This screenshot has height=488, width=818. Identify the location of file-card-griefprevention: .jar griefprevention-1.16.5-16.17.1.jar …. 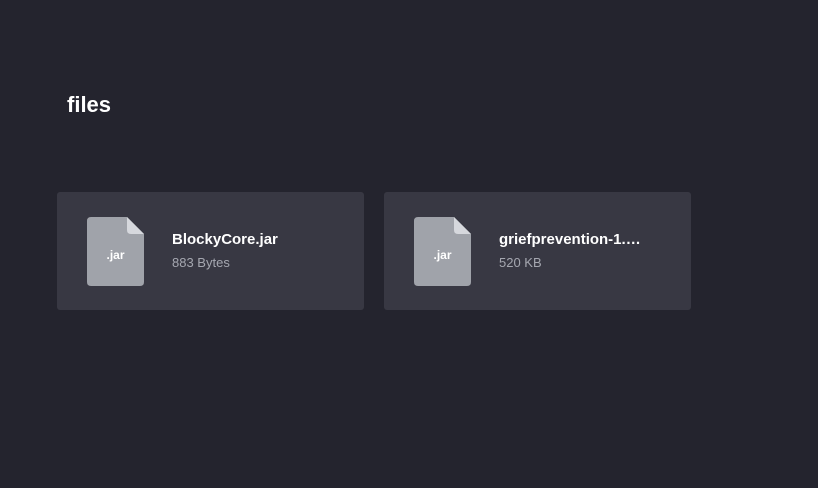
(537, 251).